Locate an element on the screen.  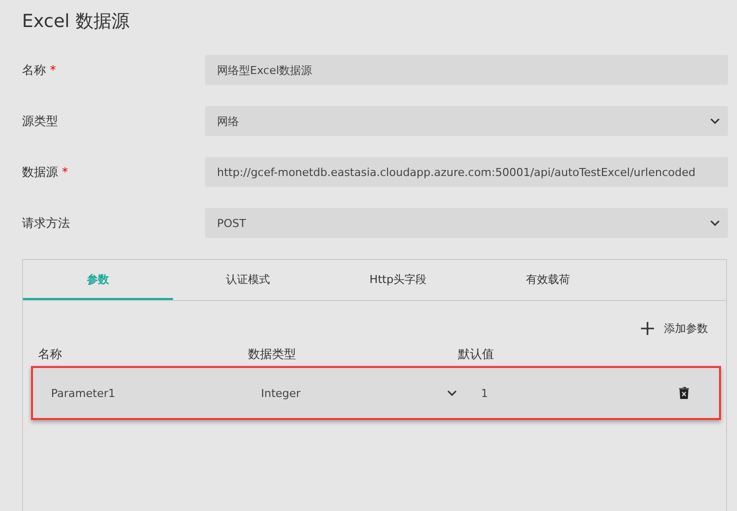
default-value-cell-text: 1 is located at coordinates (484, 393).